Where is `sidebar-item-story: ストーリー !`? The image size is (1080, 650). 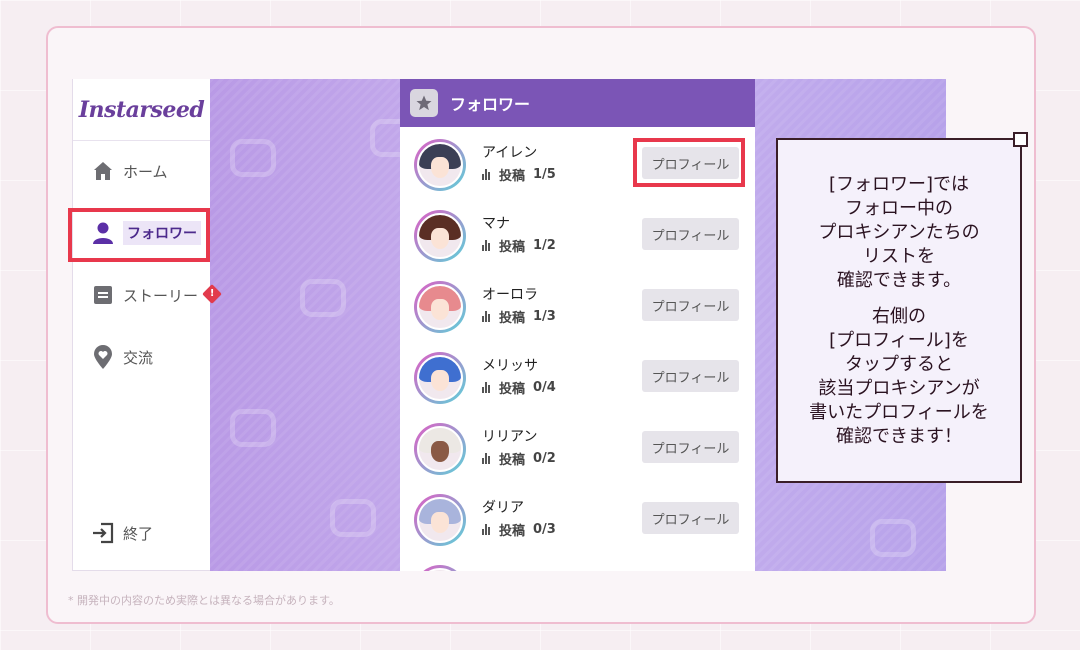 sidebar-item-story: ストーリー ! is located at coordinates (147, 295).